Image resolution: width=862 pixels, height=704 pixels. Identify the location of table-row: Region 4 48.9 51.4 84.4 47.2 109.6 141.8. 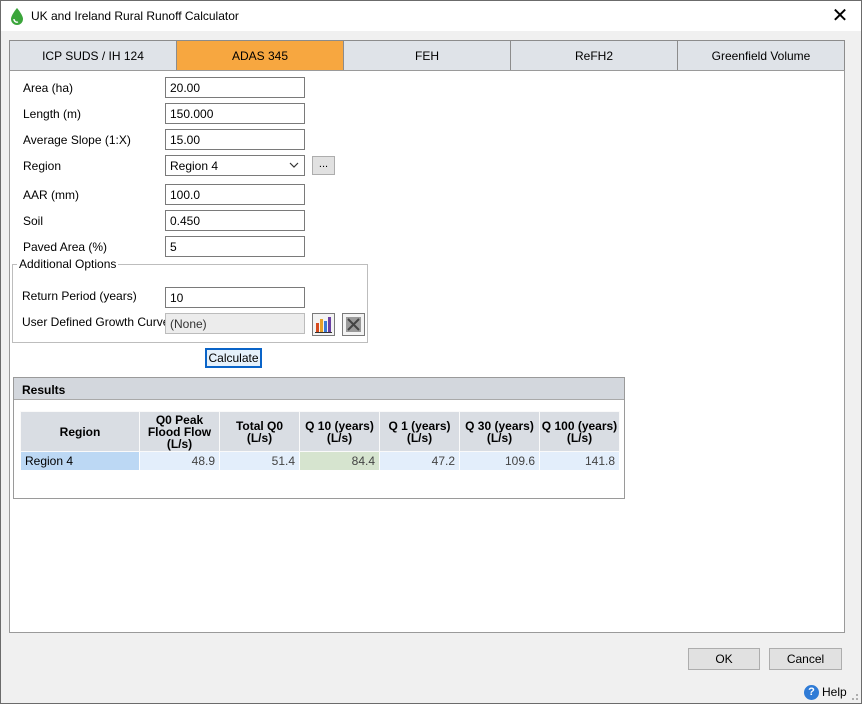
(320, 461).